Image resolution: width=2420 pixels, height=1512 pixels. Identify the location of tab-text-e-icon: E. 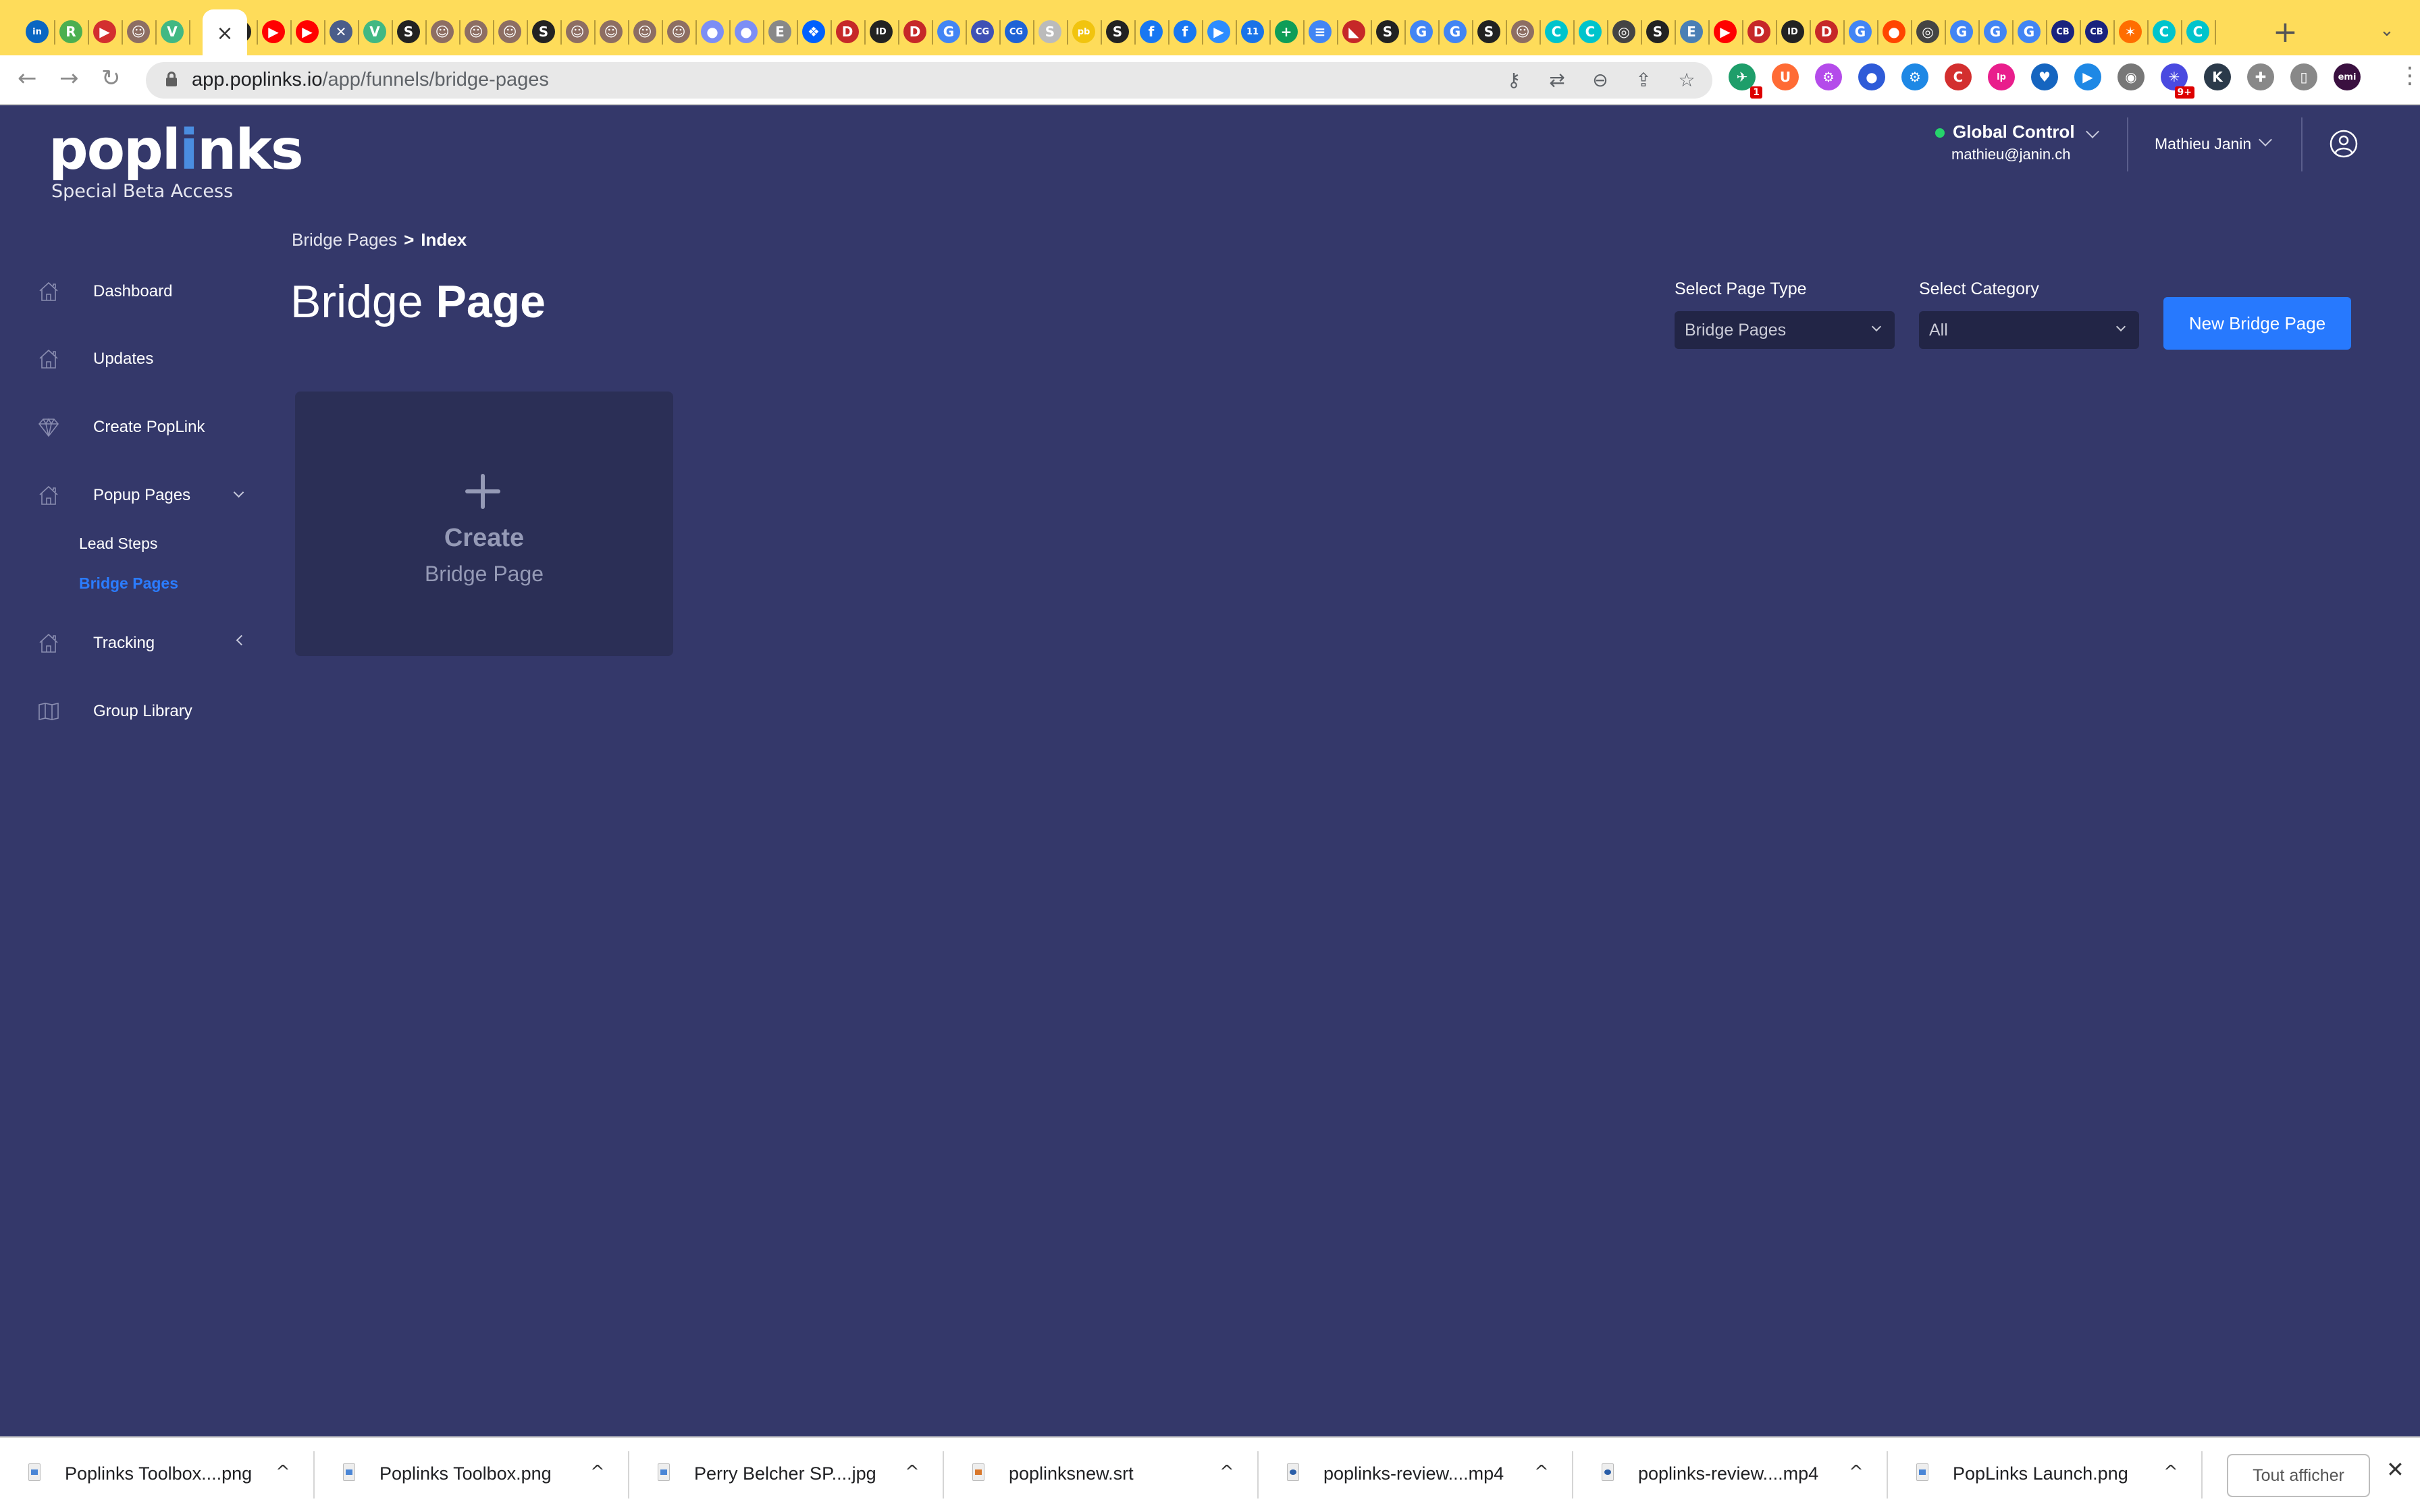
(779, 31).